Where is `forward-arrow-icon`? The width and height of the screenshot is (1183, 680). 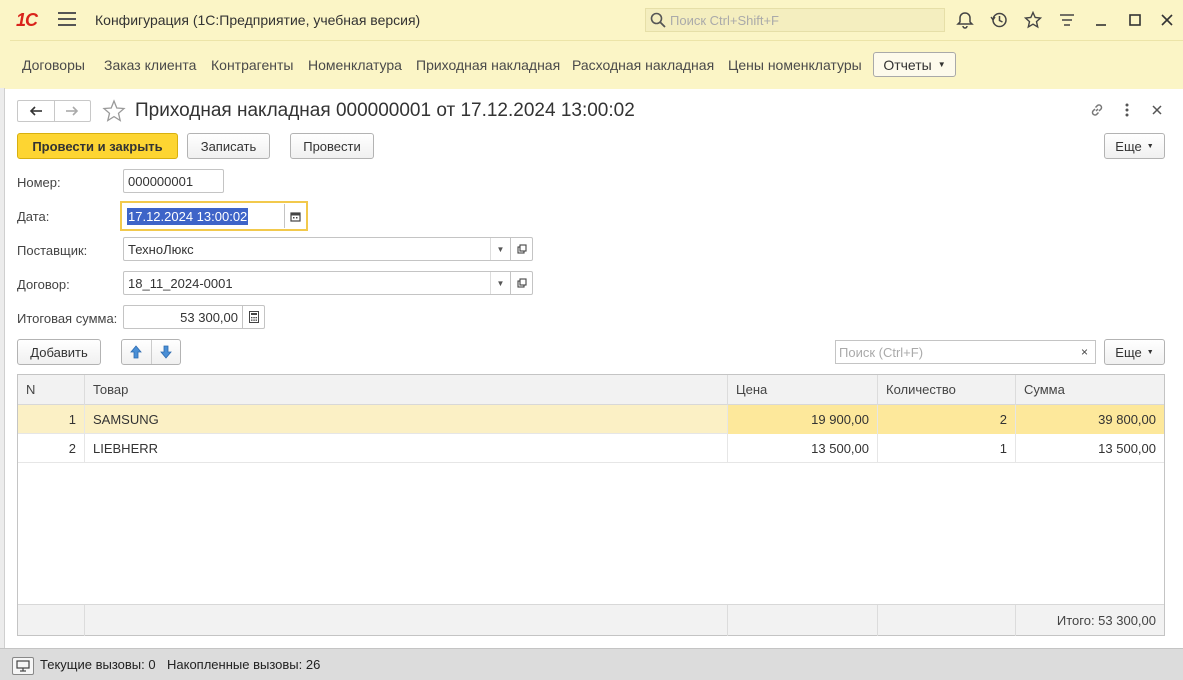 forward-arrow-icon is located at coordinates (73, 111).